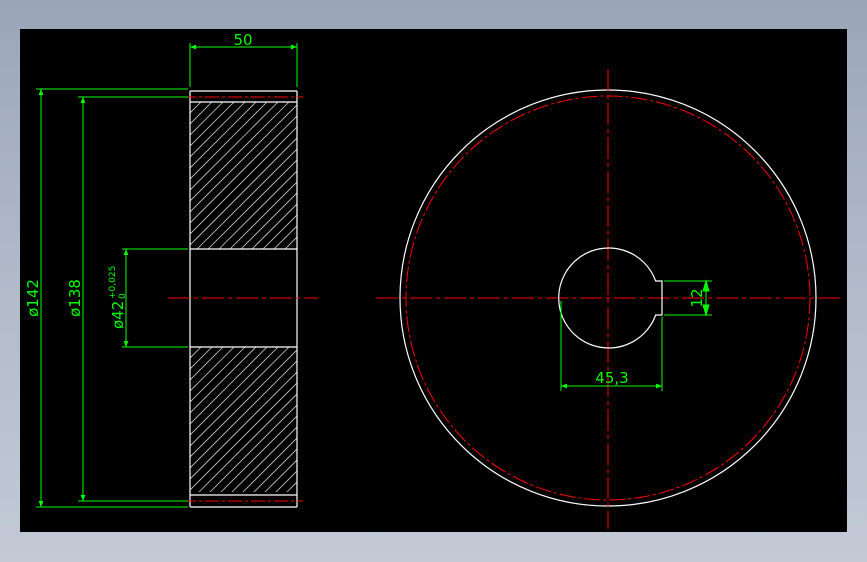 The image size is (867, 562). I want to click on dim-bore-diameter: ø42, so click(118, 315).